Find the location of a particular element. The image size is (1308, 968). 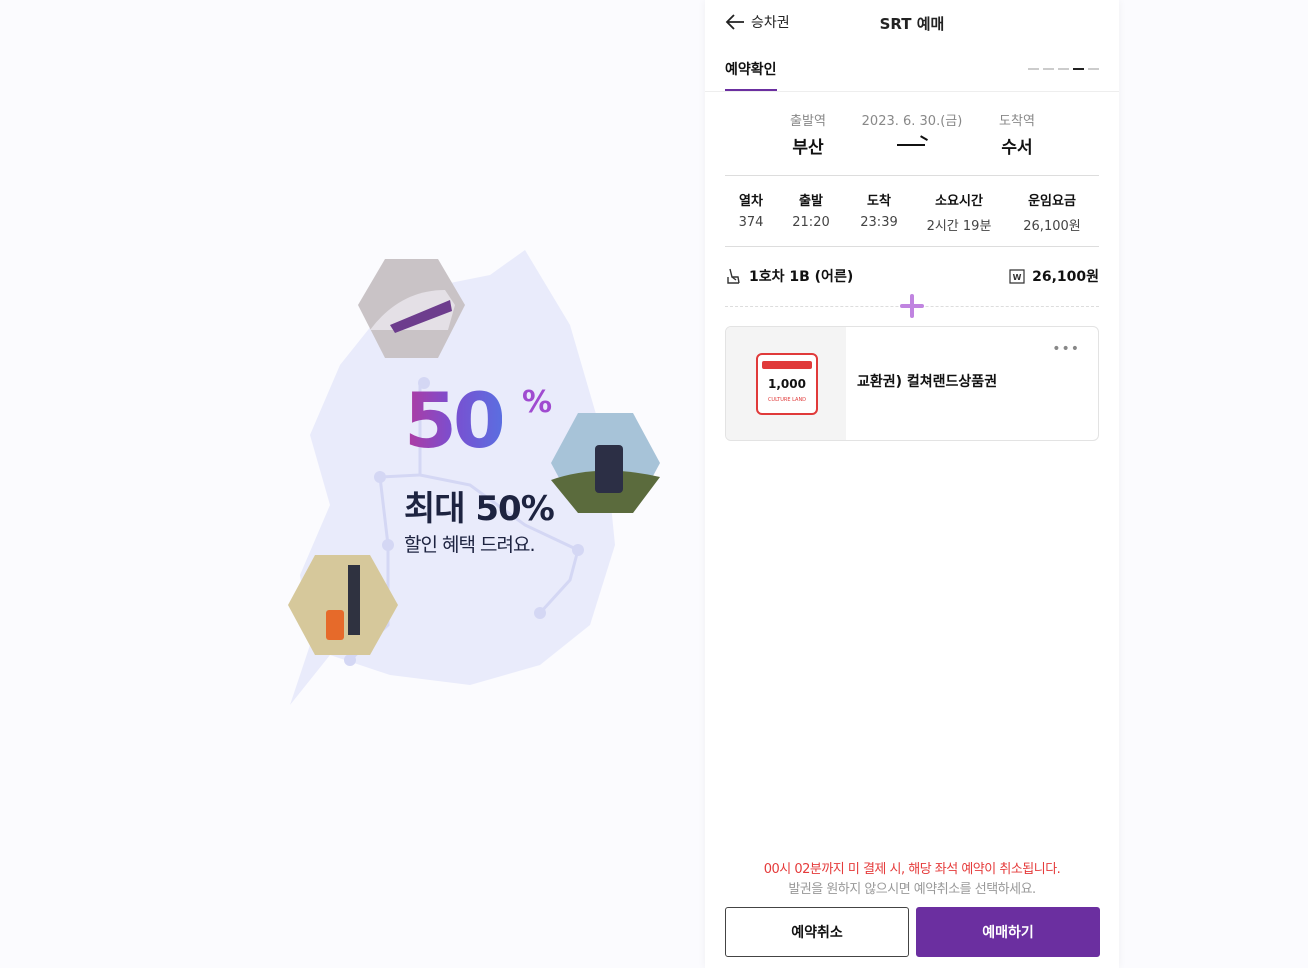

culture-land-voucher-icon: 1,000 CULTURE LAND is located at coordinates (787, 384).